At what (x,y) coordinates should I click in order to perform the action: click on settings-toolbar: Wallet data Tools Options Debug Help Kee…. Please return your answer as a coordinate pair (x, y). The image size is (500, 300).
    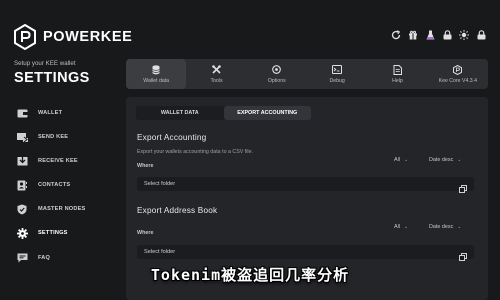
    Looking at the image, I should click on (307, 74).